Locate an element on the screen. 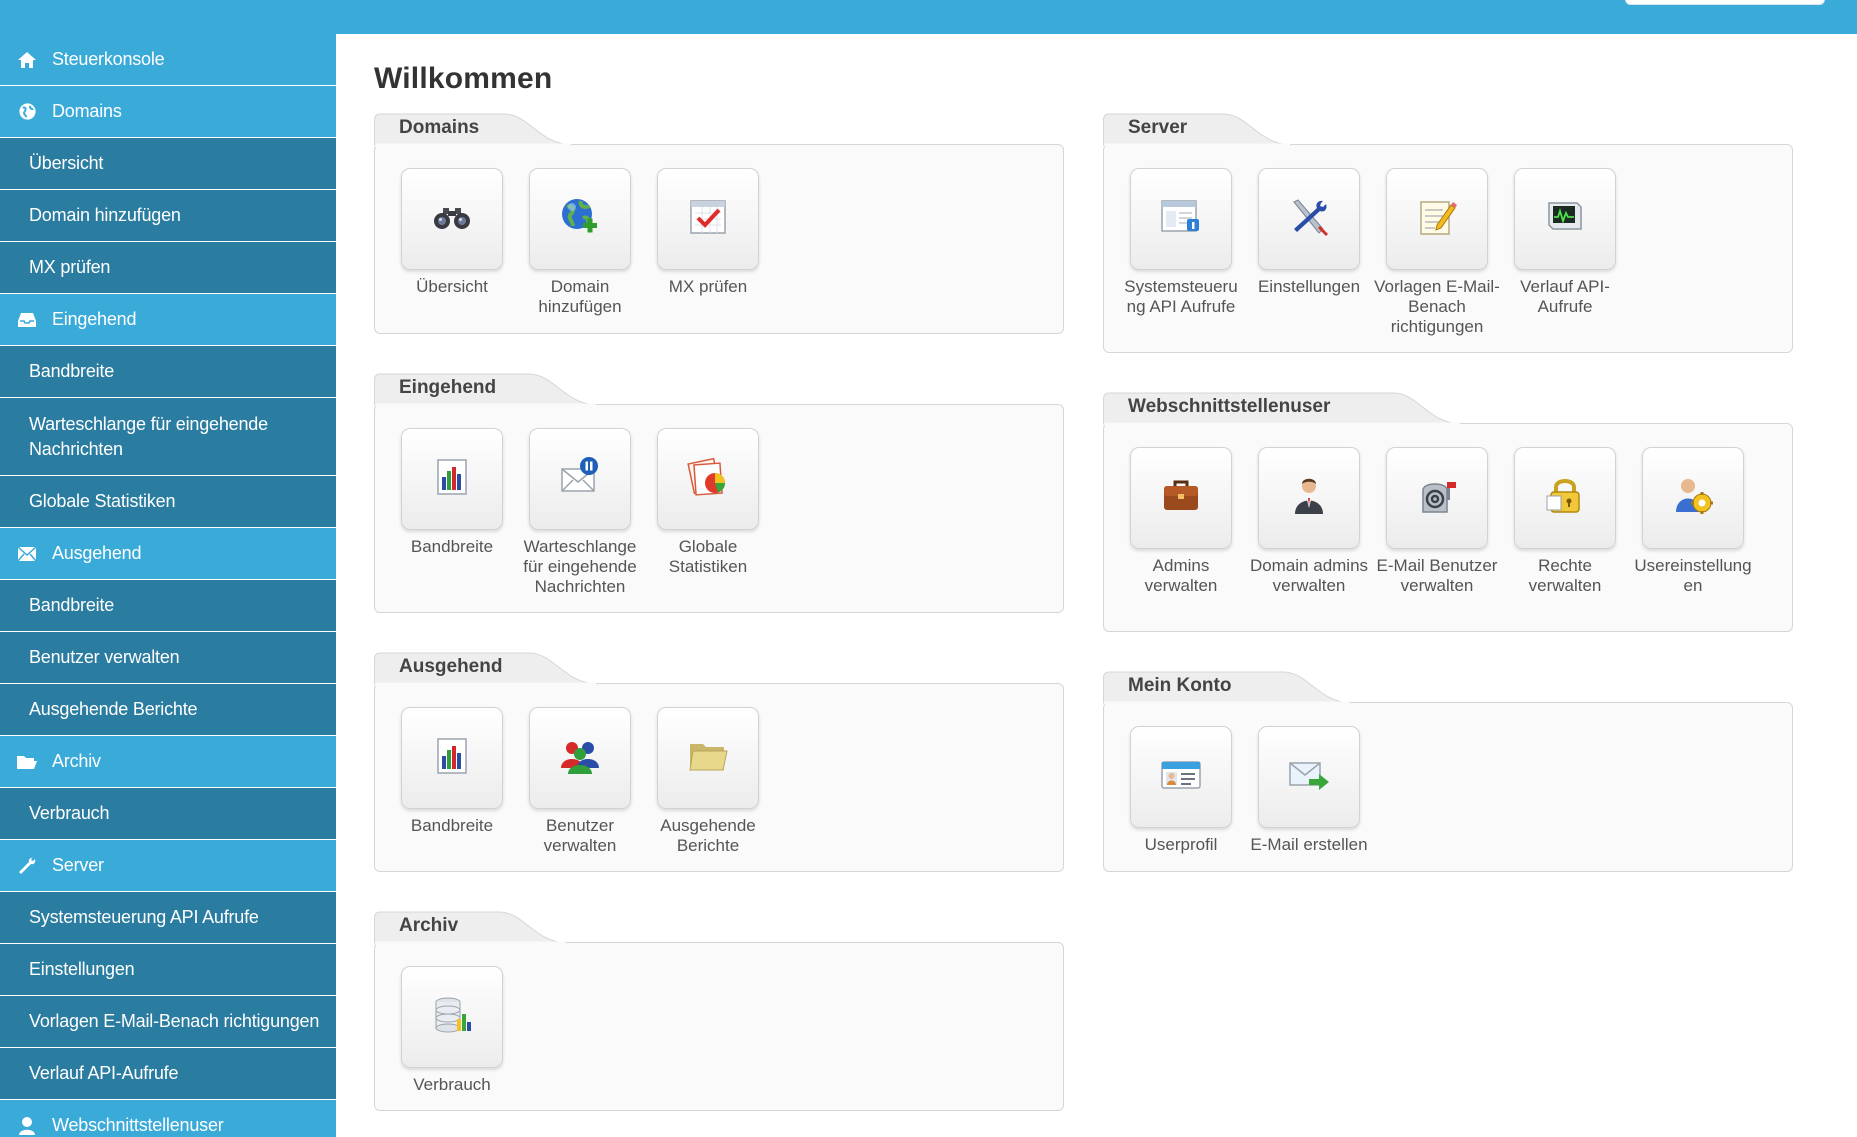  id-card-icon is located at coordinates (1181, 777).